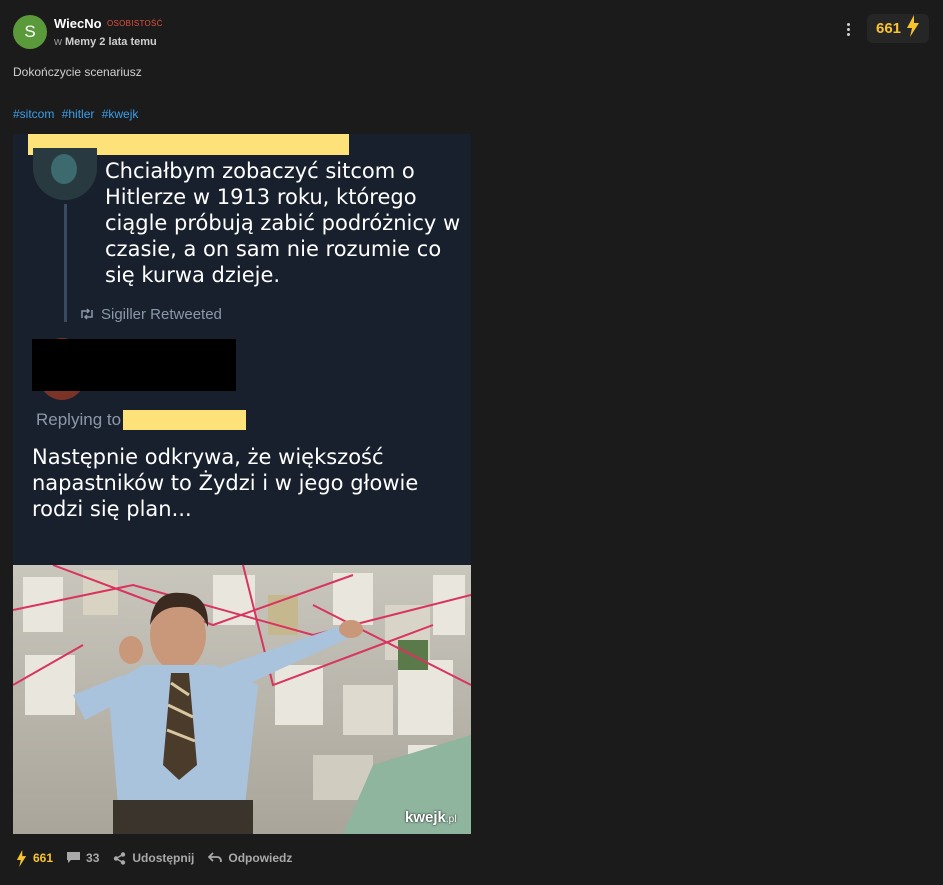  What do you see at coordinates (120, 114) in the screenshot?
I see `tag-link: #kwejk` at bounding box center [120, 114].